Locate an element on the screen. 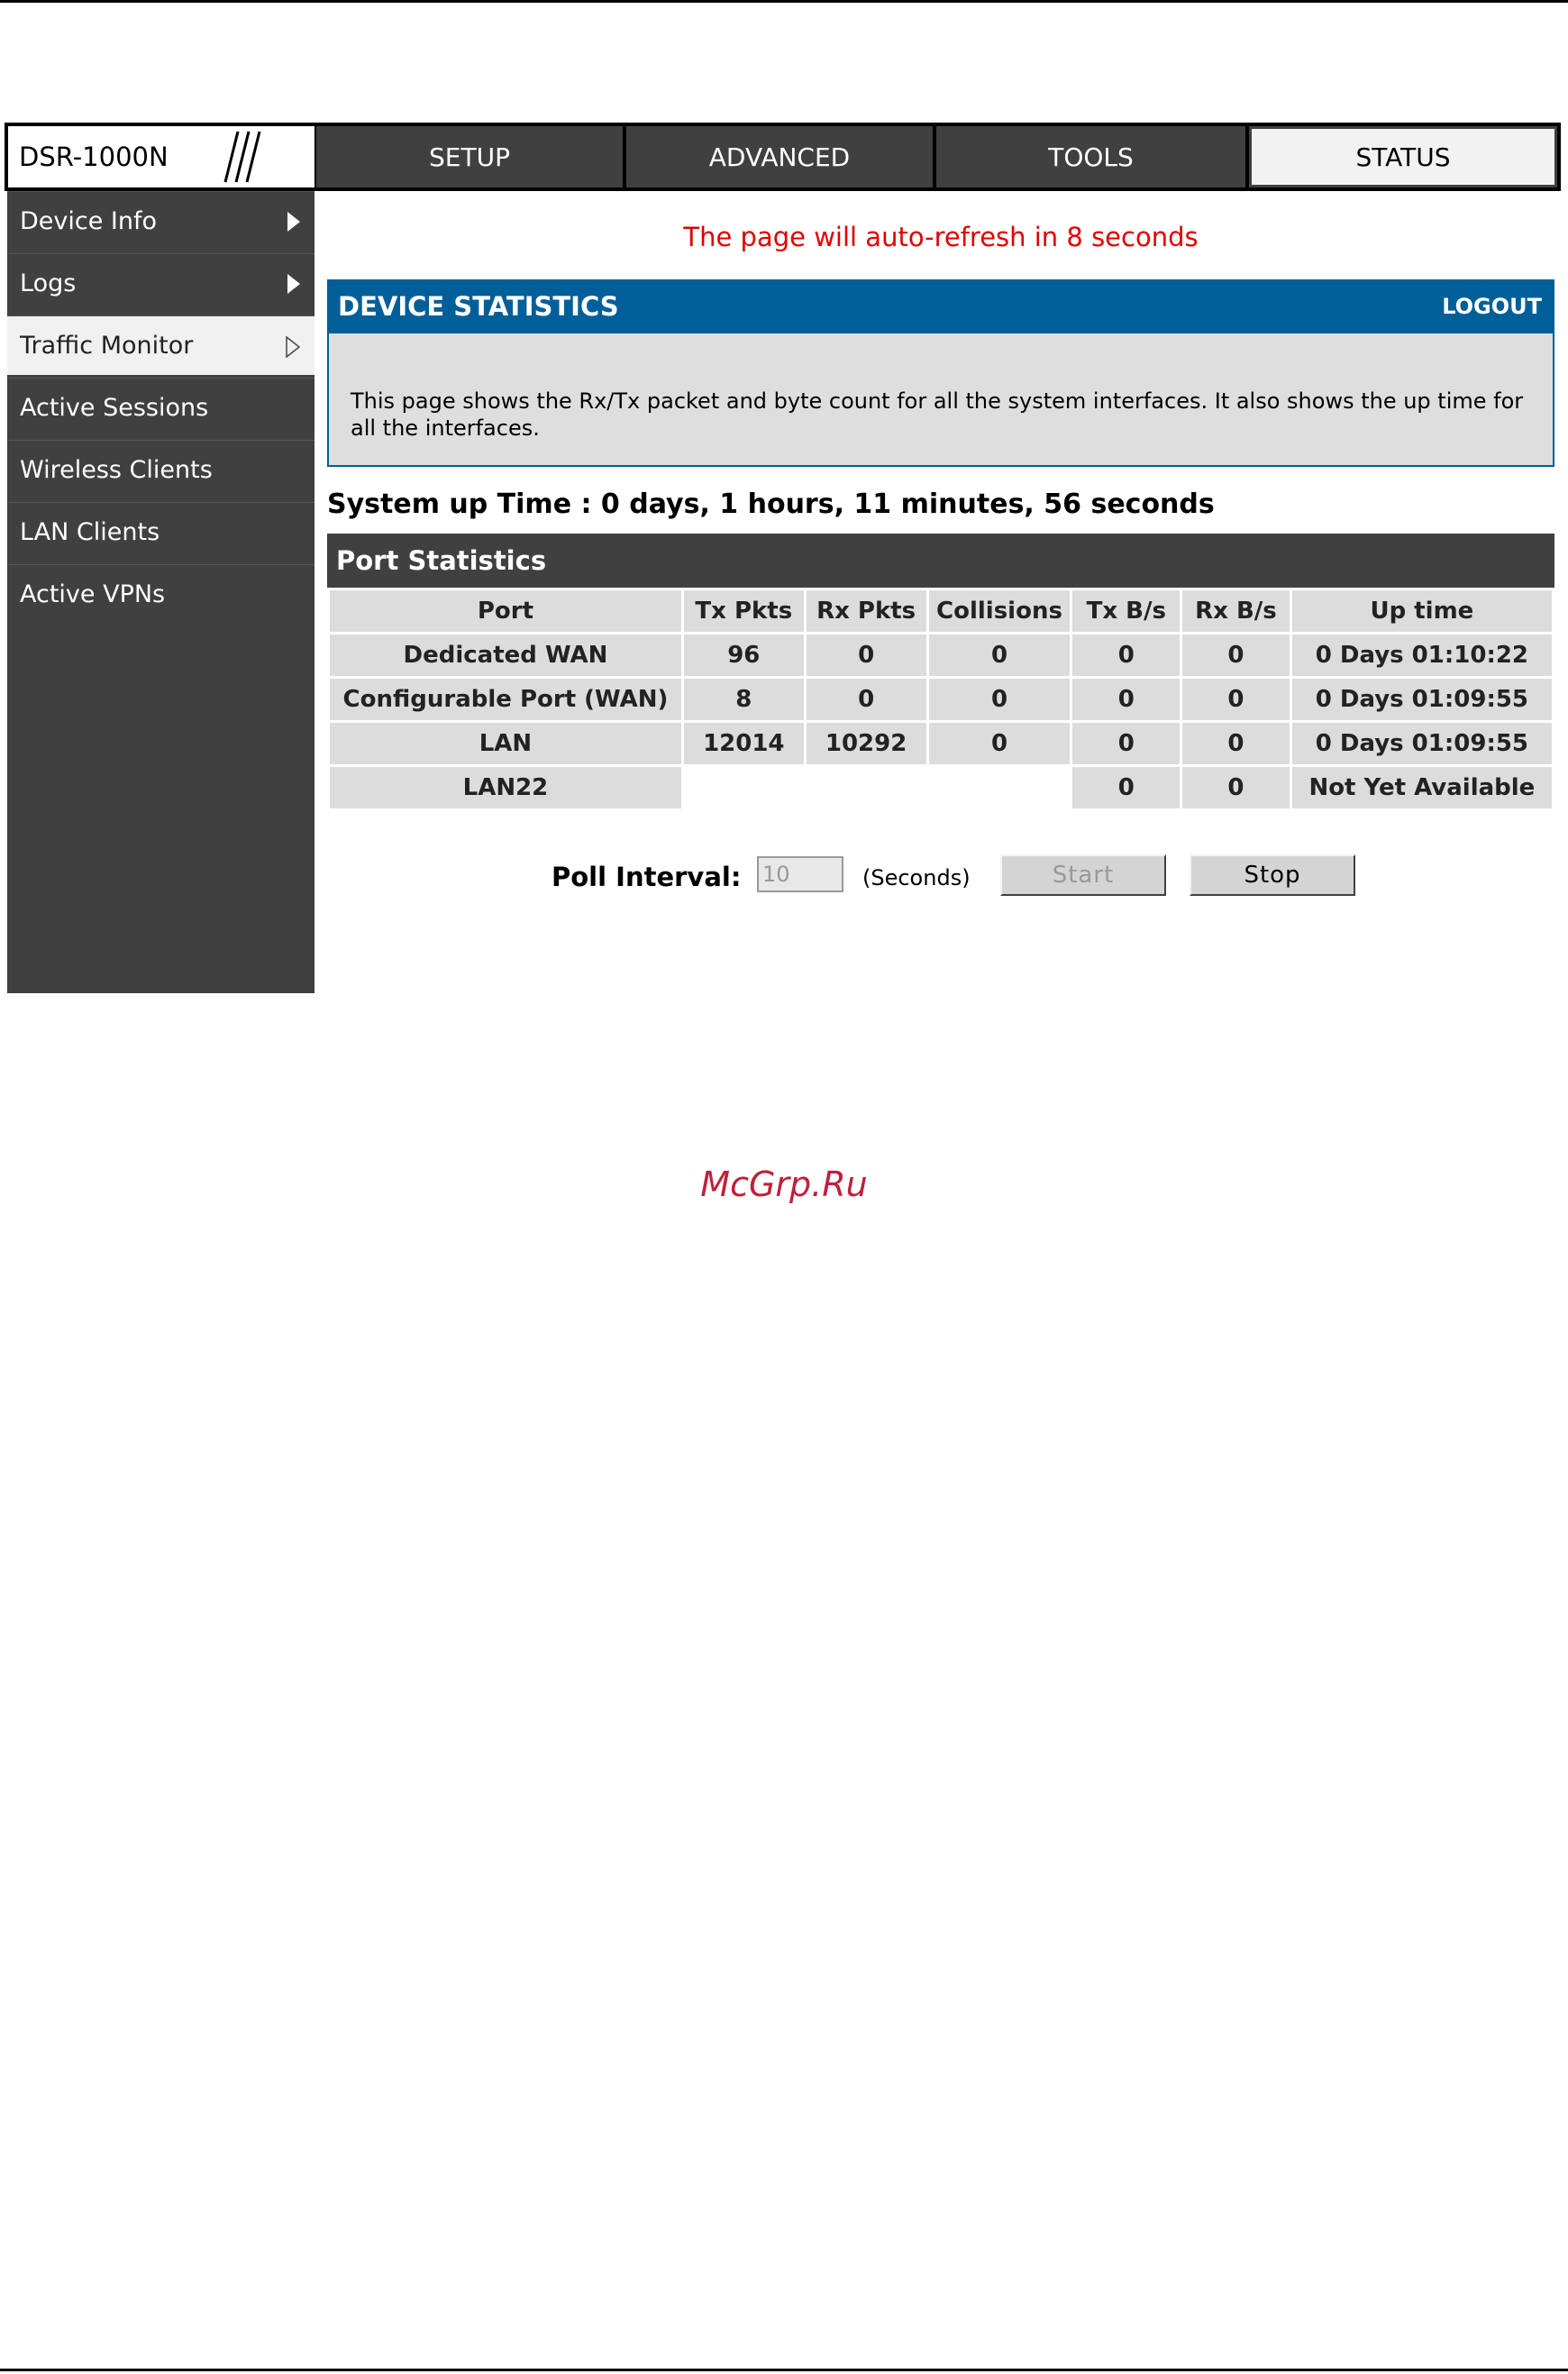 The height and width of the screenshot is (2374, 1568). table-cell: 8 is located at coordinates (743, 699).